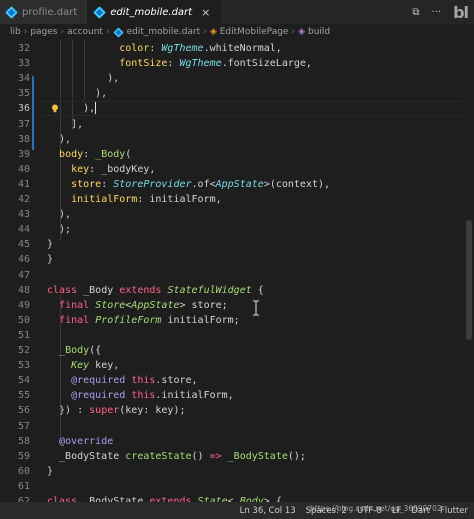  Describe the element at coordinates (164, 498) in the screenshot. I see `code-text: class _BodyState extends State<_Body> {` at that location.